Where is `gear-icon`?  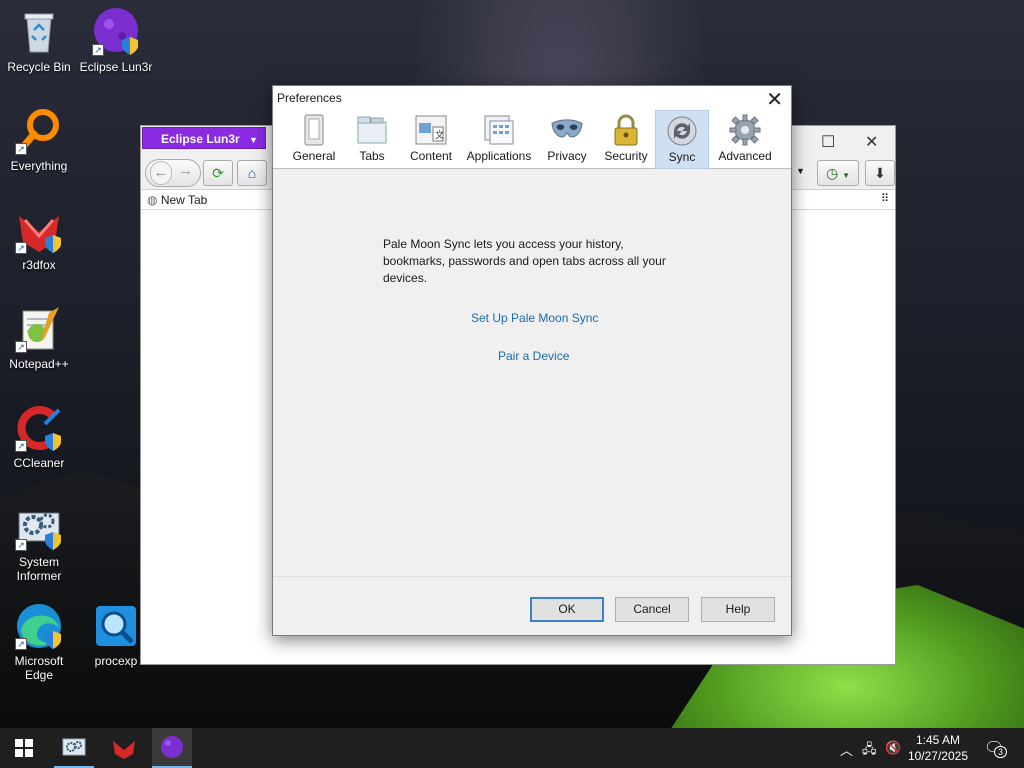
gear-icon is located at coordinates (745, 130).